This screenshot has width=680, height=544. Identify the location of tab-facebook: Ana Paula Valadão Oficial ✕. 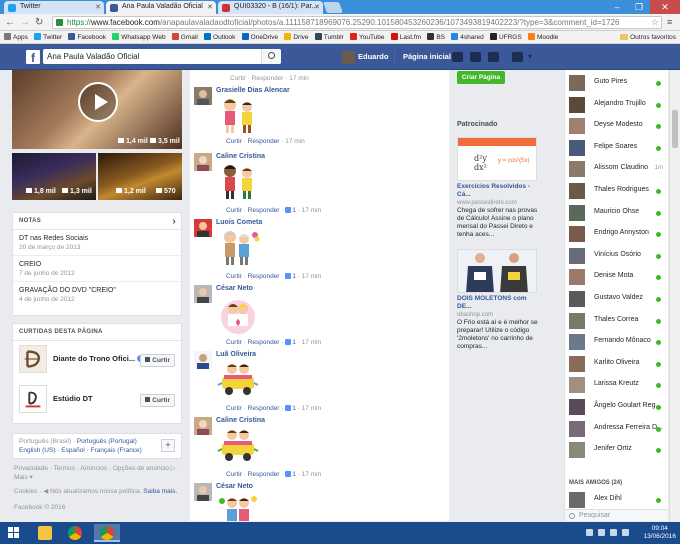
(161, 7).